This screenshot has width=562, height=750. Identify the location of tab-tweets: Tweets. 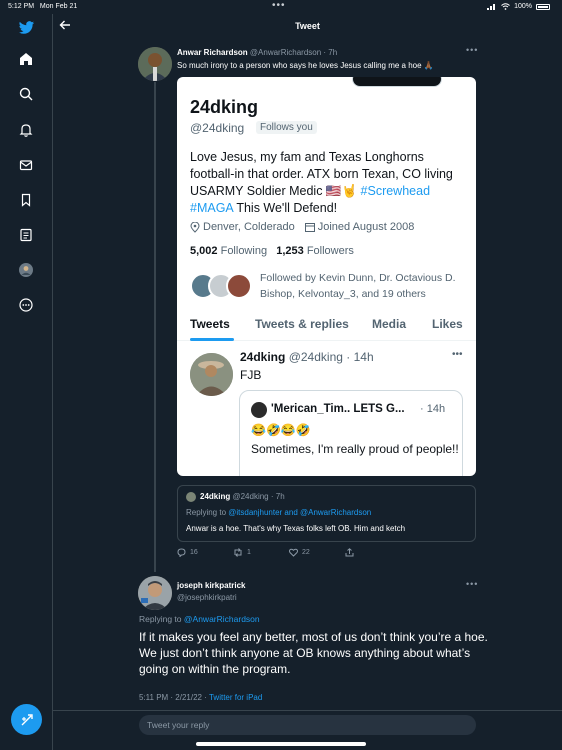
(210, 324).